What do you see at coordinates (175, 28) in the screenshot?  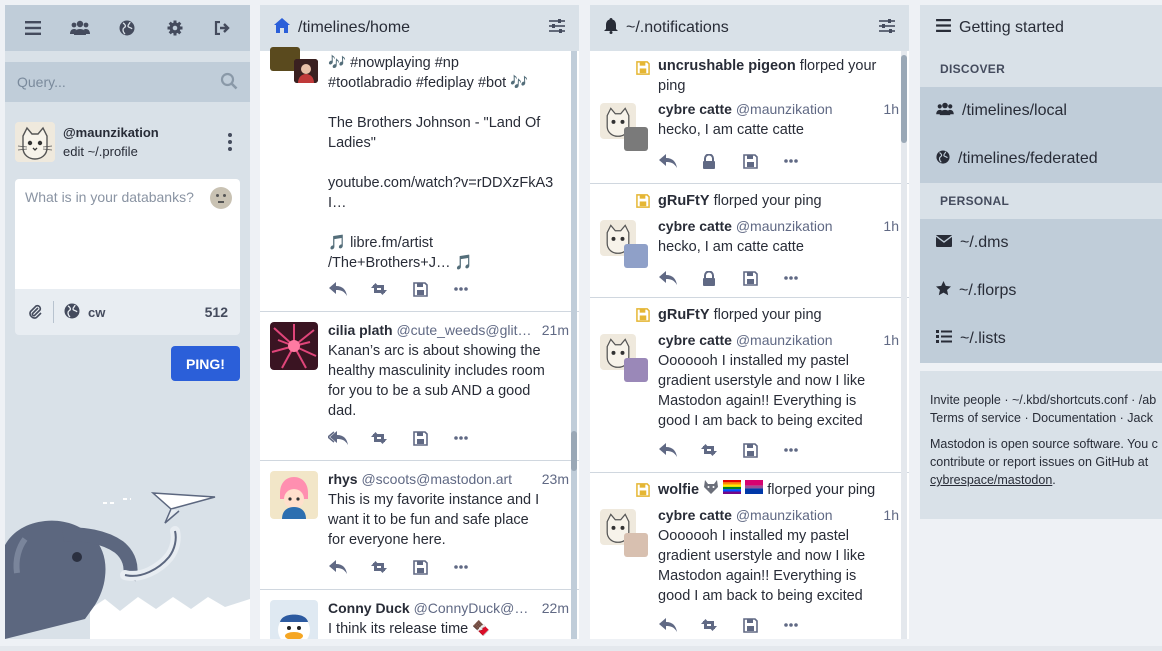 I see `gear-icon` at bounding box center [175, 28].